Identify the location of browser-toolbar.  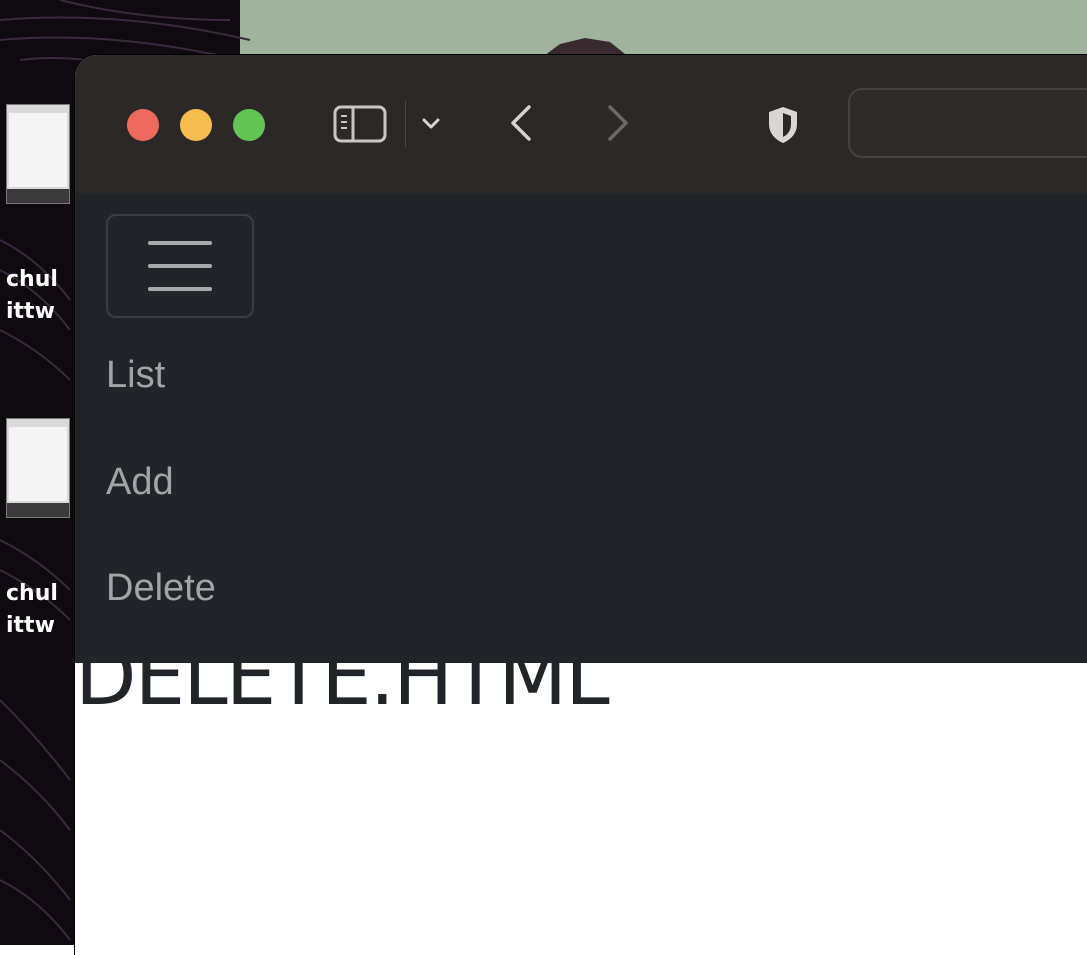
(581, 124).